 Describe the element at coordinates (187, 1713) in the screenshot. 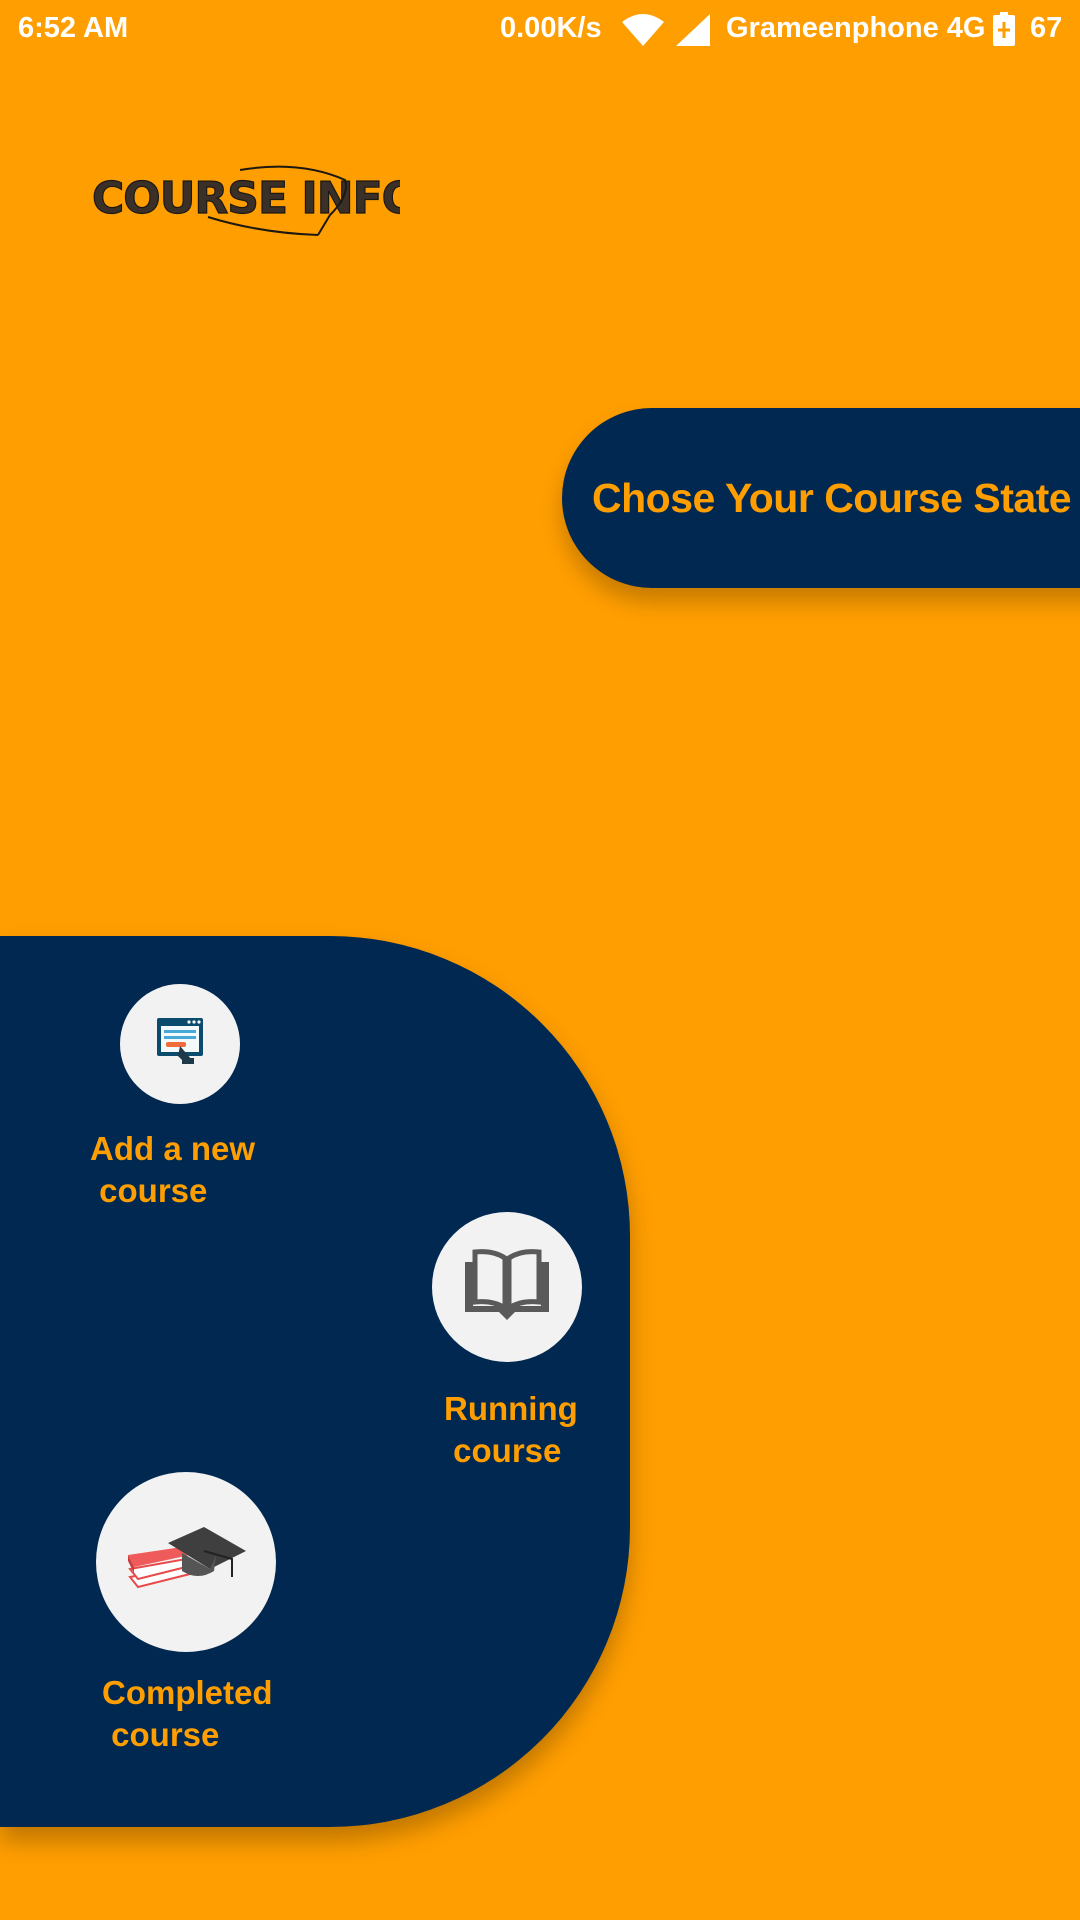

I see `completed-course-label: Completed course` at that location.